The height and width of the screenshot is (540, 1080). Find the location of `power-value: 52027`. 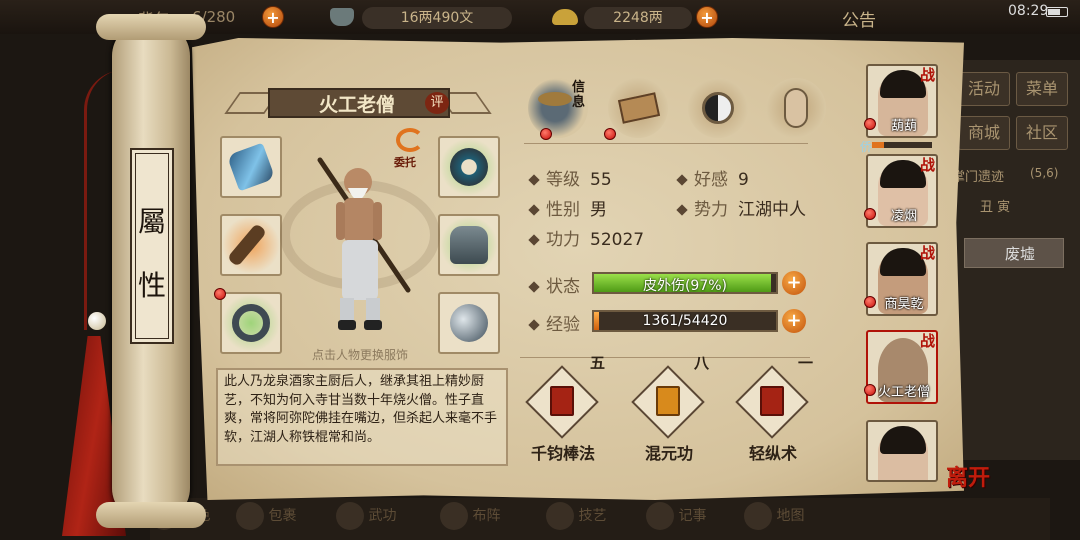

power-value: 52027 is located at coordinates (617, 240).